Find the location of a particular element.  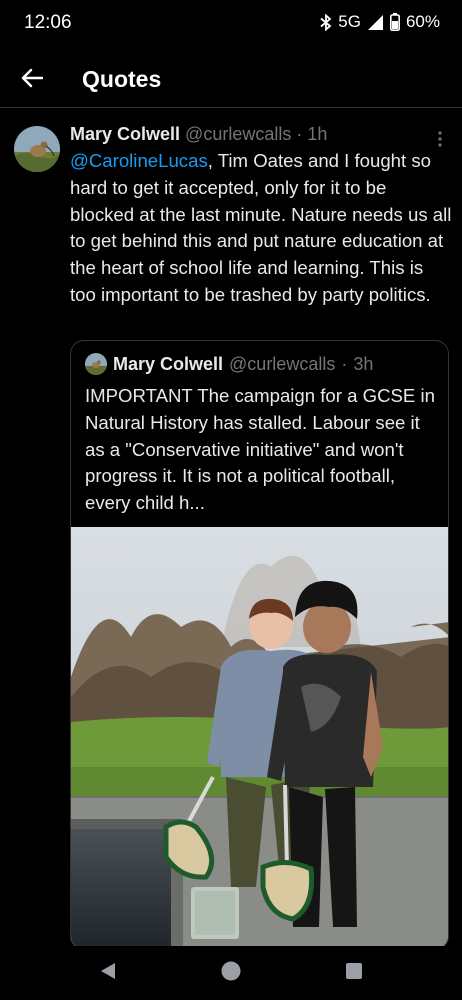

avatar is located at coordinates (37, 149).